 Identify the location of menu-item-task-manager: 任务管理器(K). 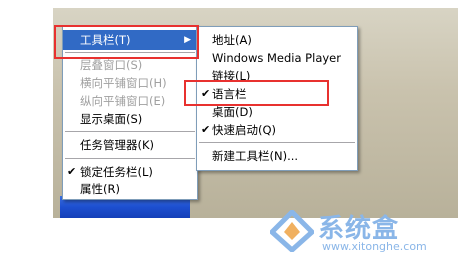
(130, 145).